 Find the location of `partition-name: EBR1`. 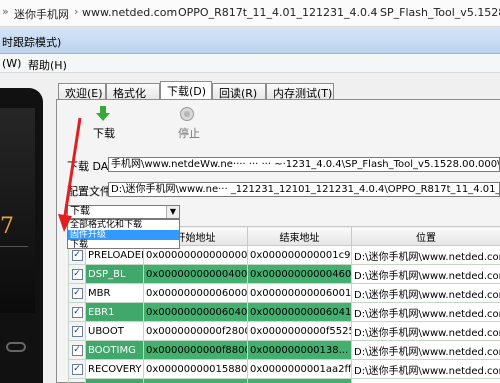

partition-name: EBR1 is located at coordinates (114, 312).